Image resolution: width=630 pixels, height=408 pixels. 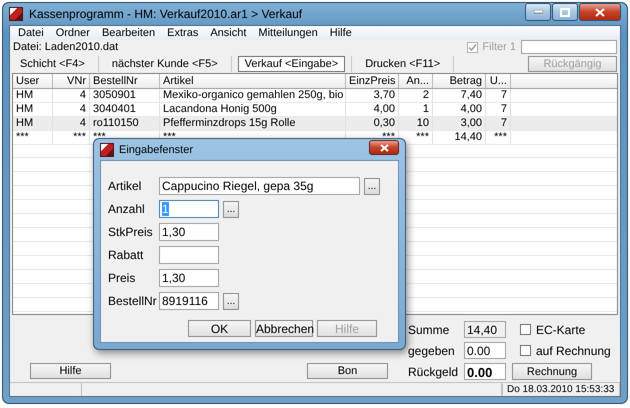 I want to click on table-row: HM 4 ro110150 Pfefferminzdrops 15g Rolle 0,30 10 3,00 7, so click(x=315, y=124).